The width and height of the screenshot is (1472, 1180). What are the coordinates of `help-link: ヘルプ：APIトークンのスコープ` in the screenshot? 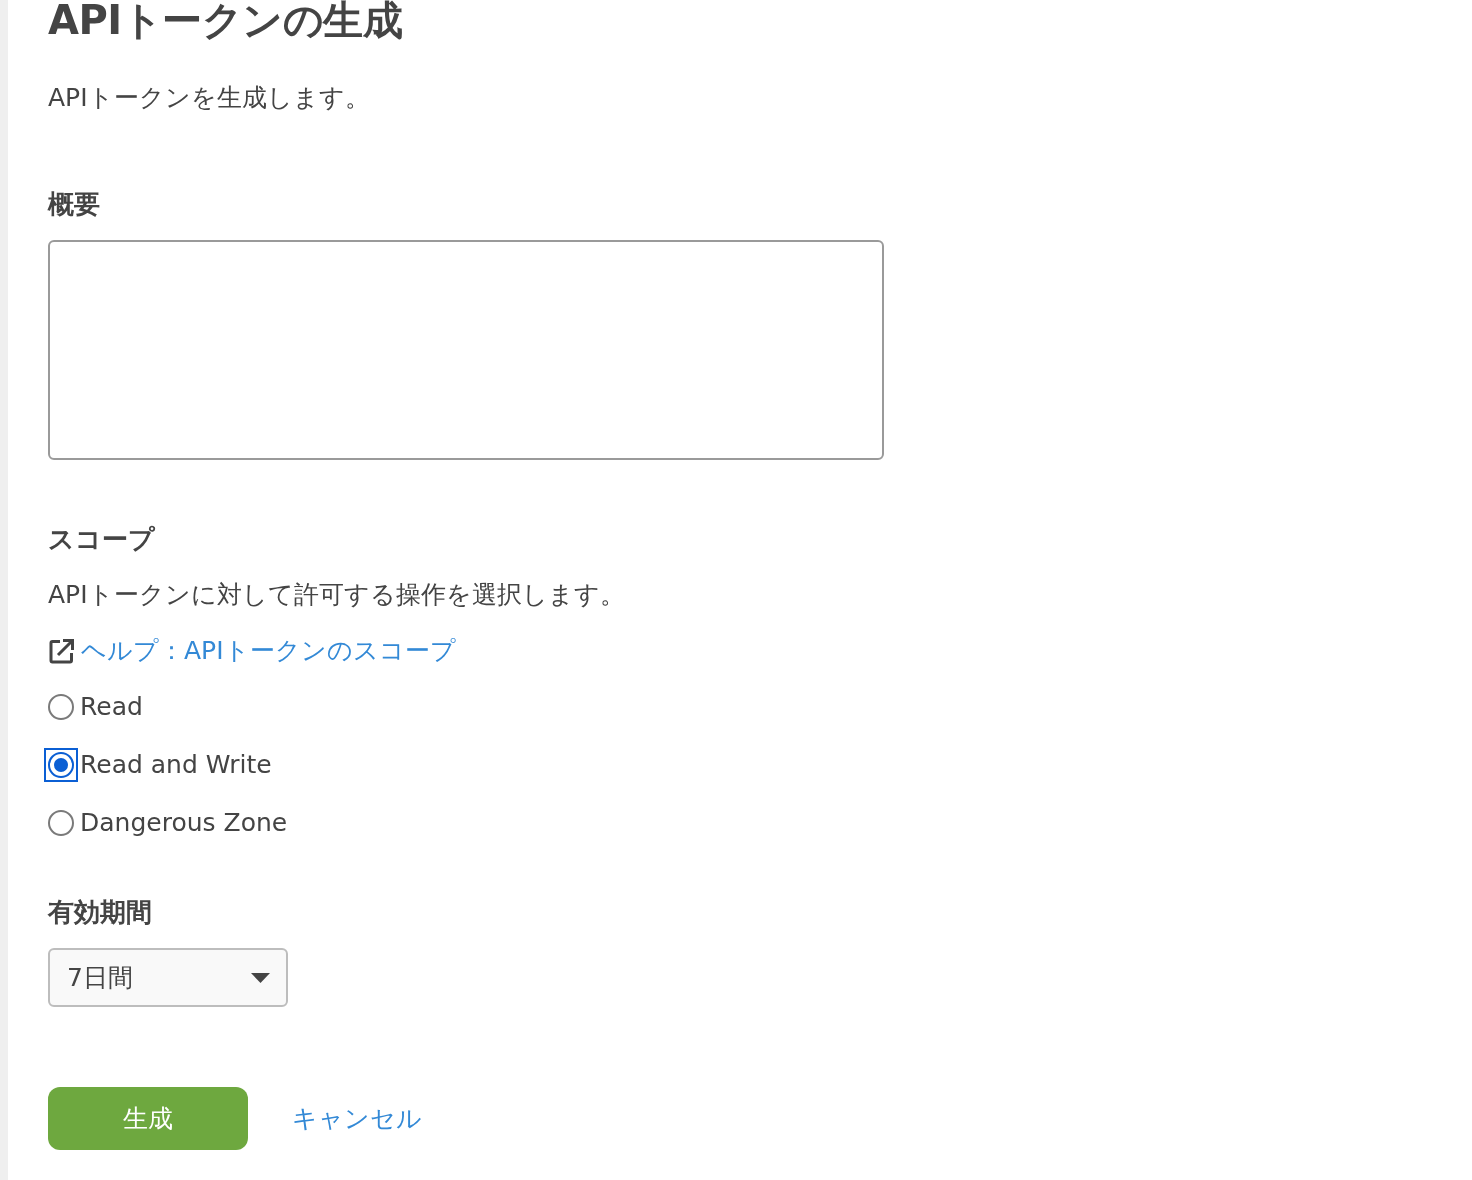 It's located at (268, 651).